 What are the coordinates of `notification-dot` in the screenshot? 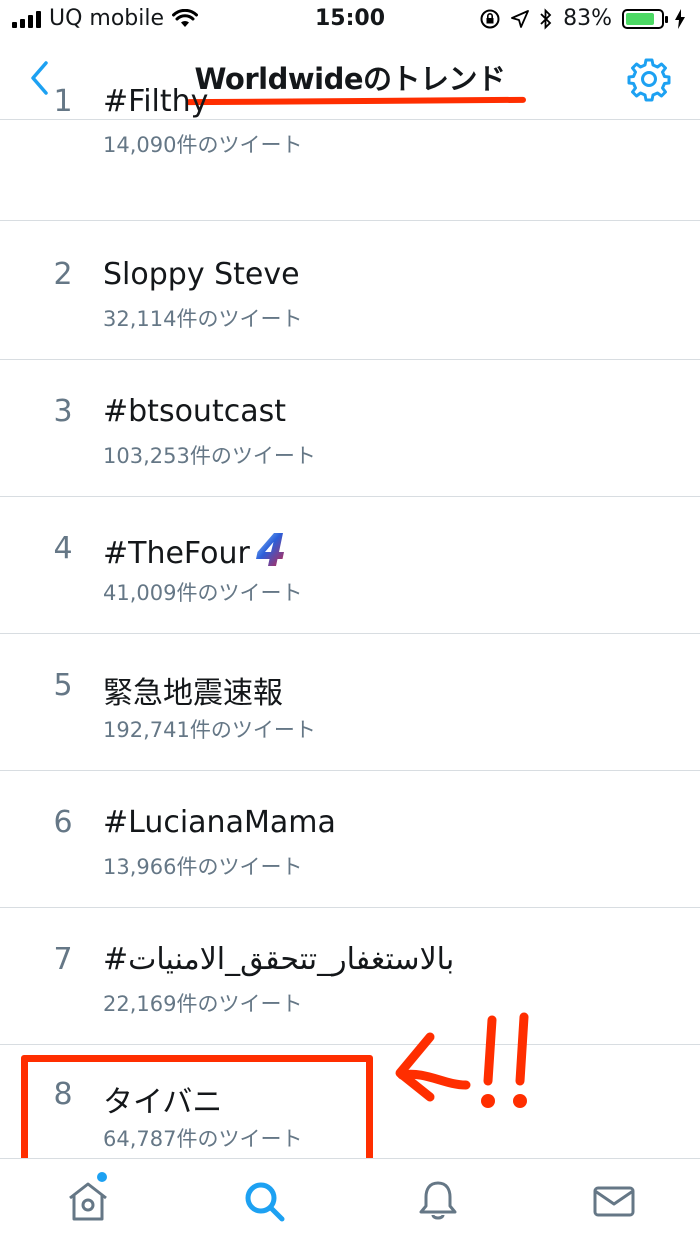 It's located at (102, 1177).